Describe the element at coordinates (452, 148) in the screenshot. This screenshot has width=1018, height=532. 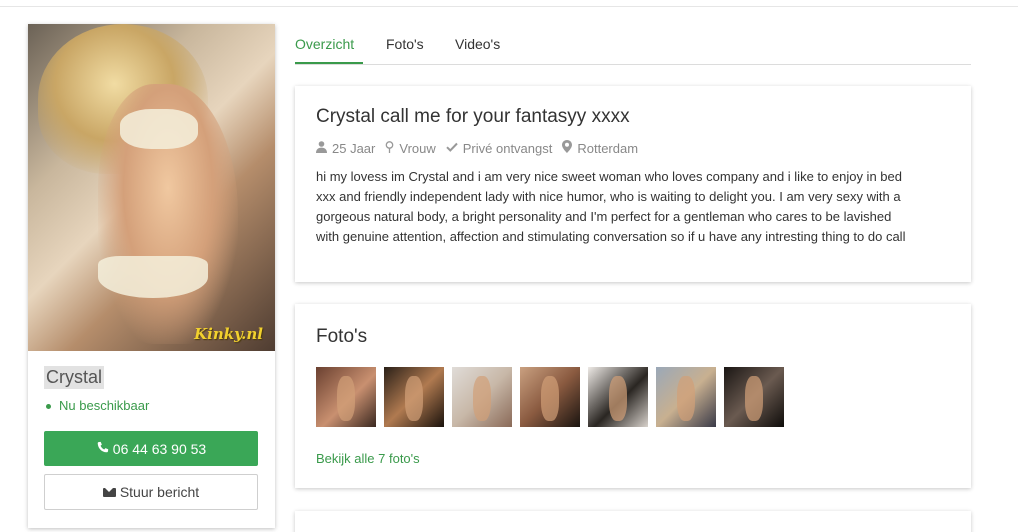
I see `check-icon` at that location.